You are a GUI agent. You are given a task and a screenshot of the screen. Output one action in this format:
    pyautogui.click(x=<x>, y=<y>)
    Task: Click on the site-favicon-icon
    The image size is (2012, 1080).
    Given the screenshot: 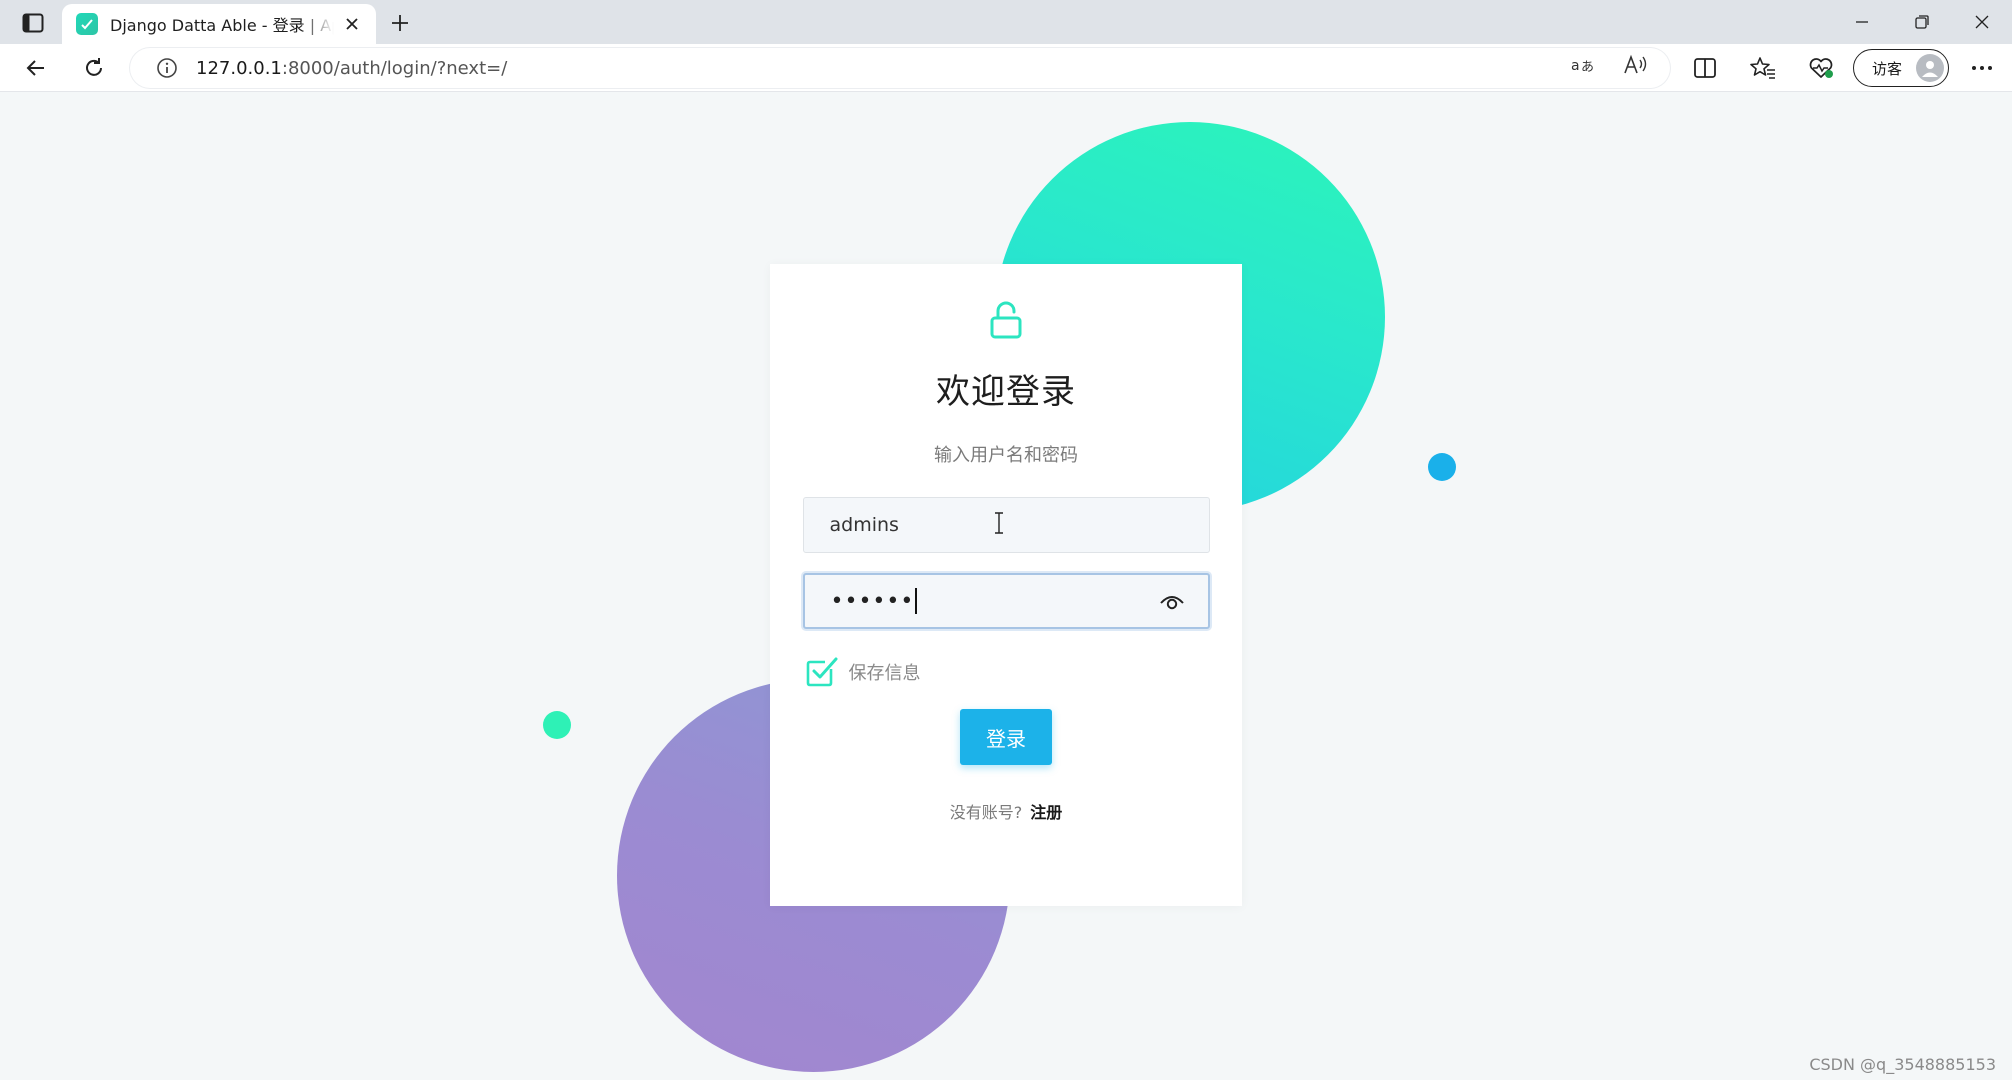 What is the action you would take?
    pyautogui.click(x=87, y=24)
    